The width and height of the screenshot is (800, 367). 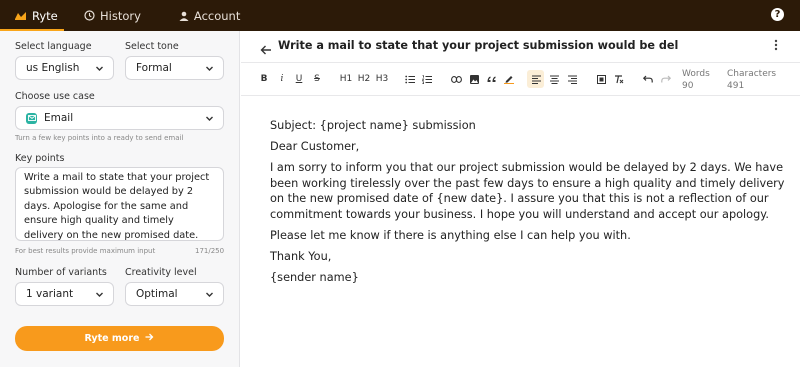 I want to click on words-count: 90, so click(x=688, y=86).